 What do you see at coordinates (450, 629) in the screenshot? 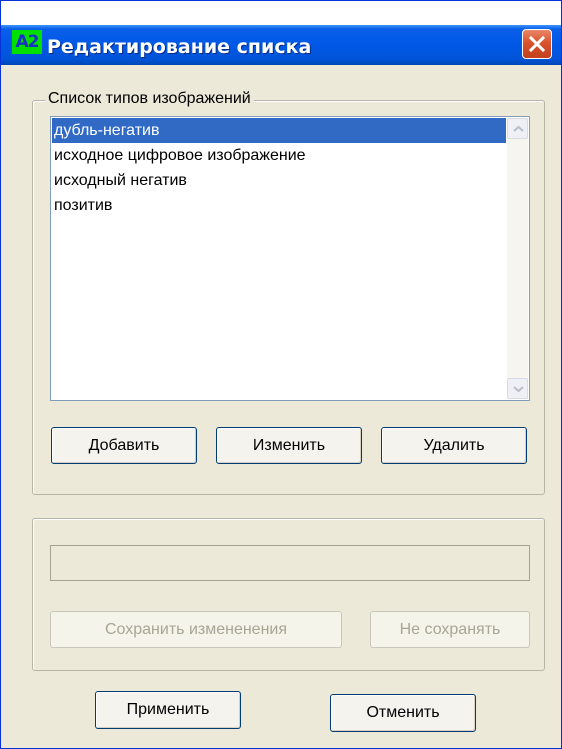
I see `dont-save-button: Не сохранять` at bounding box center [450, 629].